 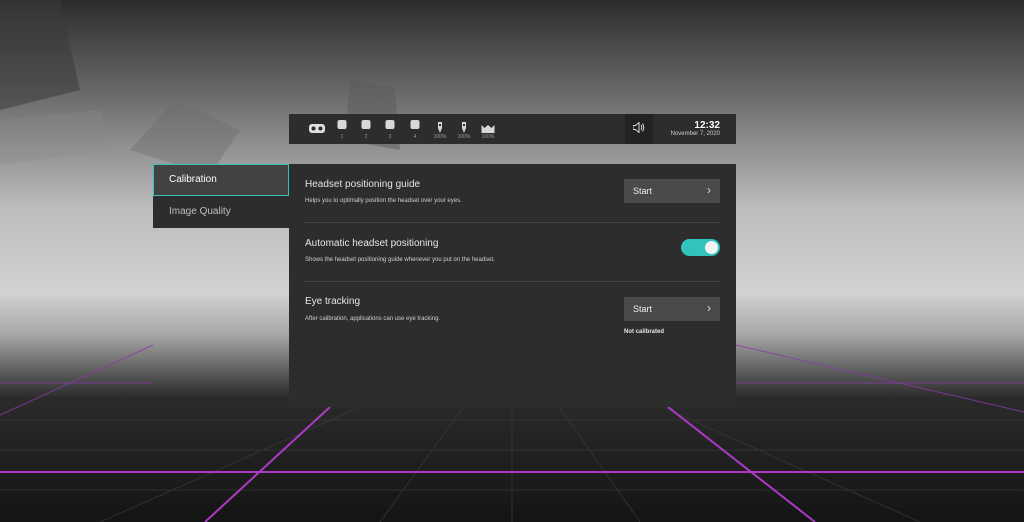 I want to click on eye-tracking-title: Eye tracking, so click(x=333, y=301).